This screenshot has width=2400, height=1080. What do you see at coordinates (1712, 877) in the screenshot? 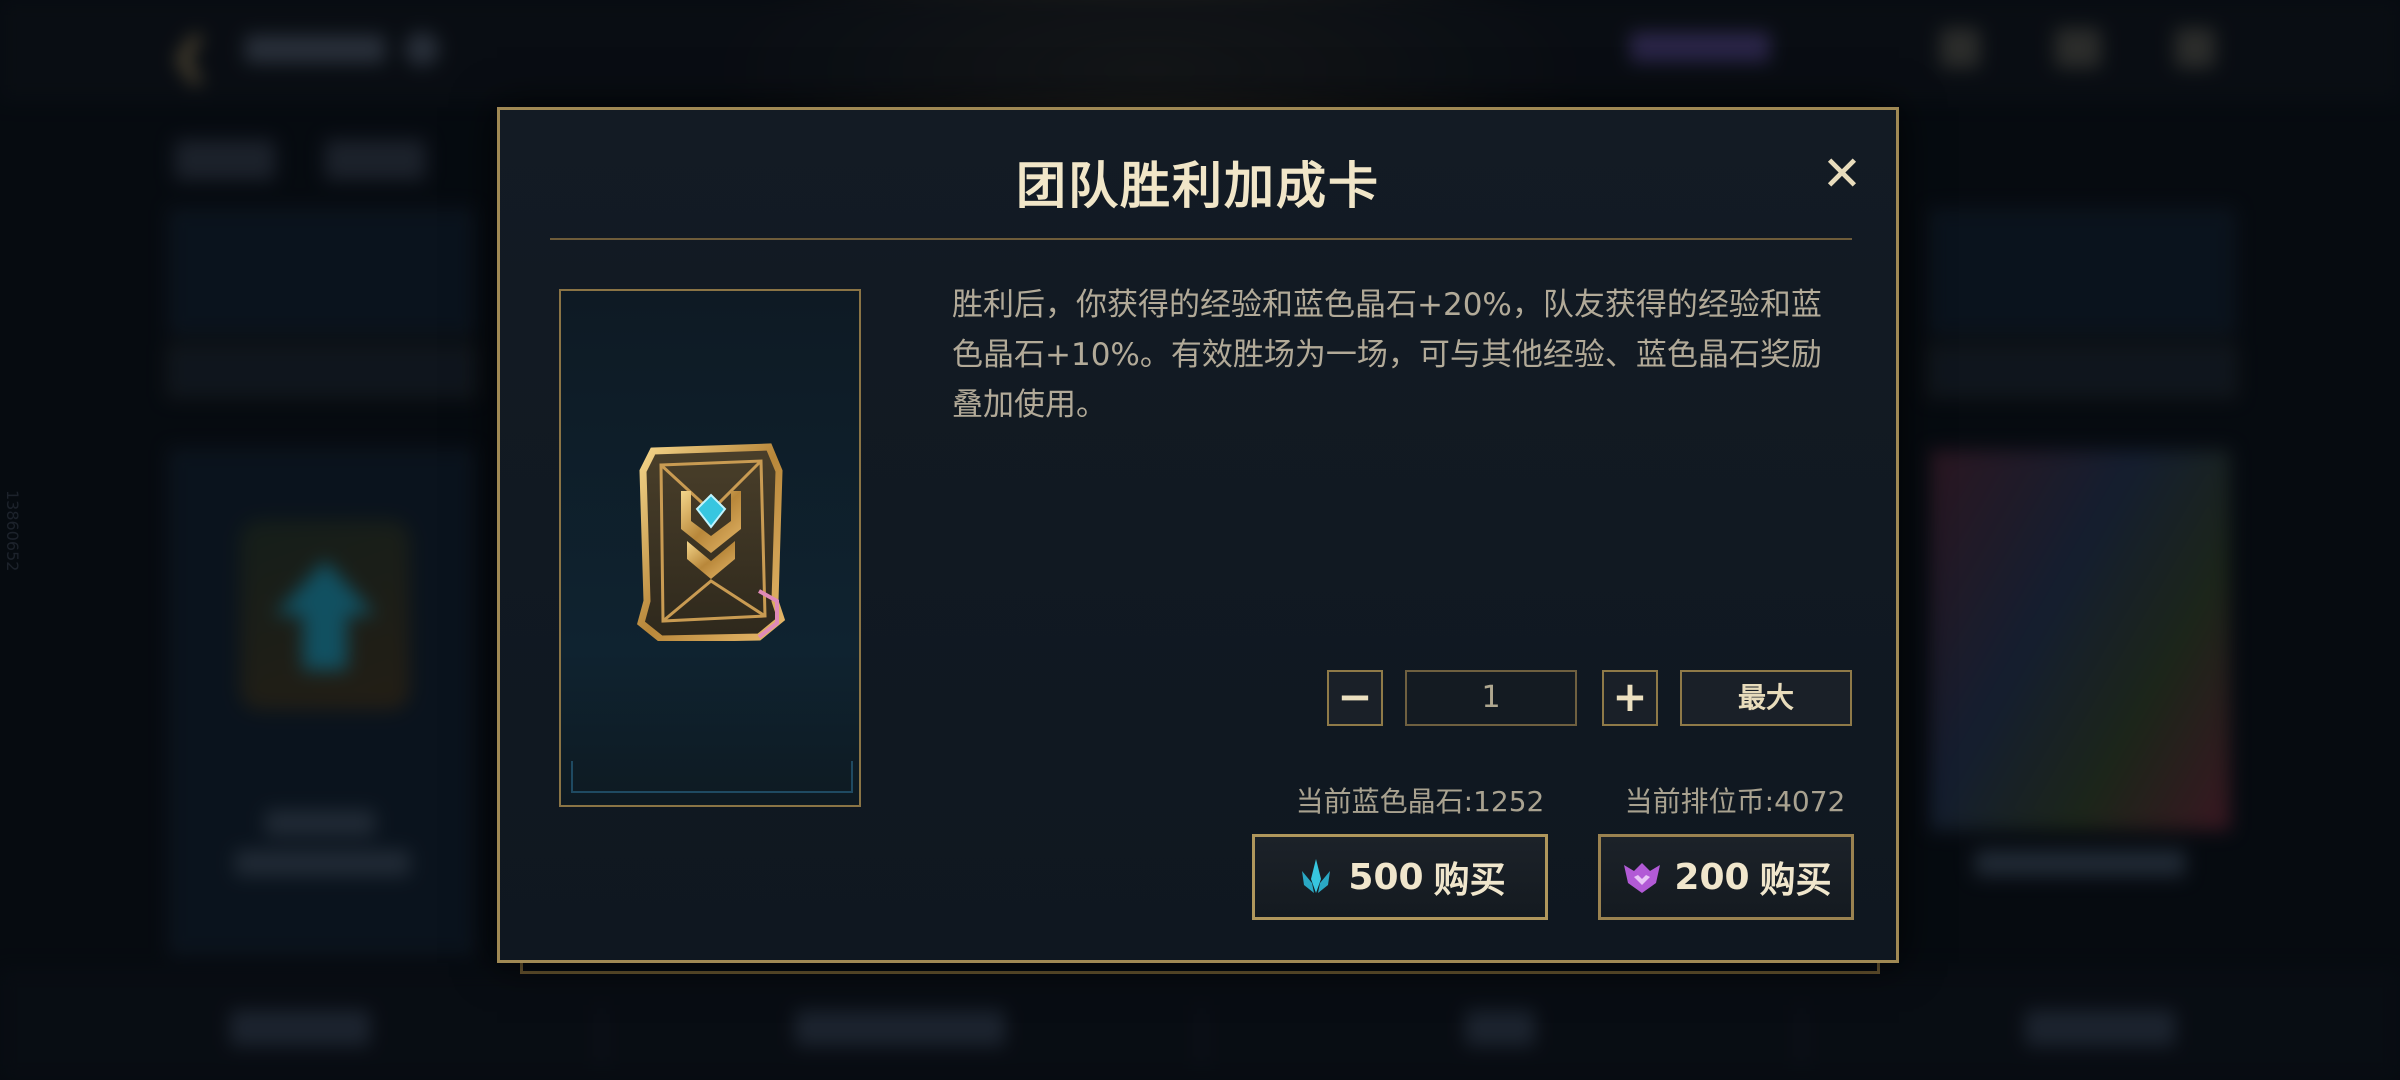
I see `rank-coin-price: 200` at bounding box center [1712, 877].